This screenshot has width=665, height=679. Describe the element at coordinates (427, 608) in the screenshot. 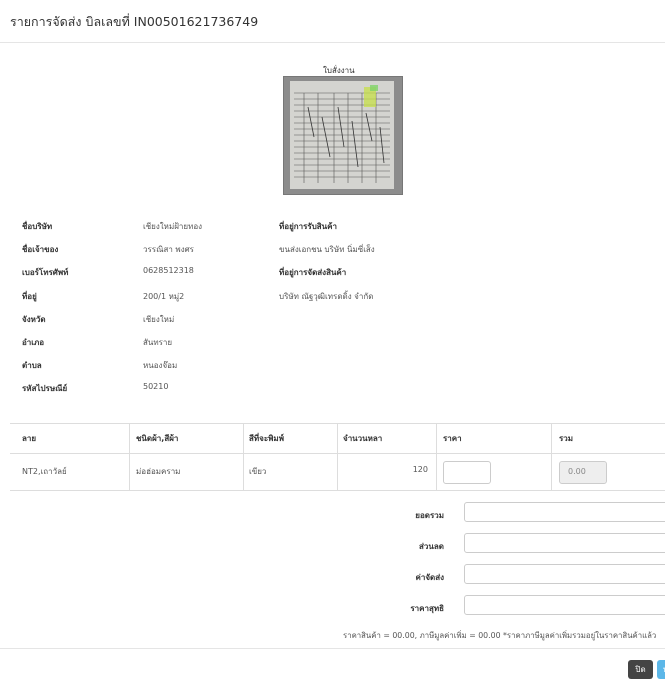

I see `net-price-label: ราคาสุทธิ` at that location.